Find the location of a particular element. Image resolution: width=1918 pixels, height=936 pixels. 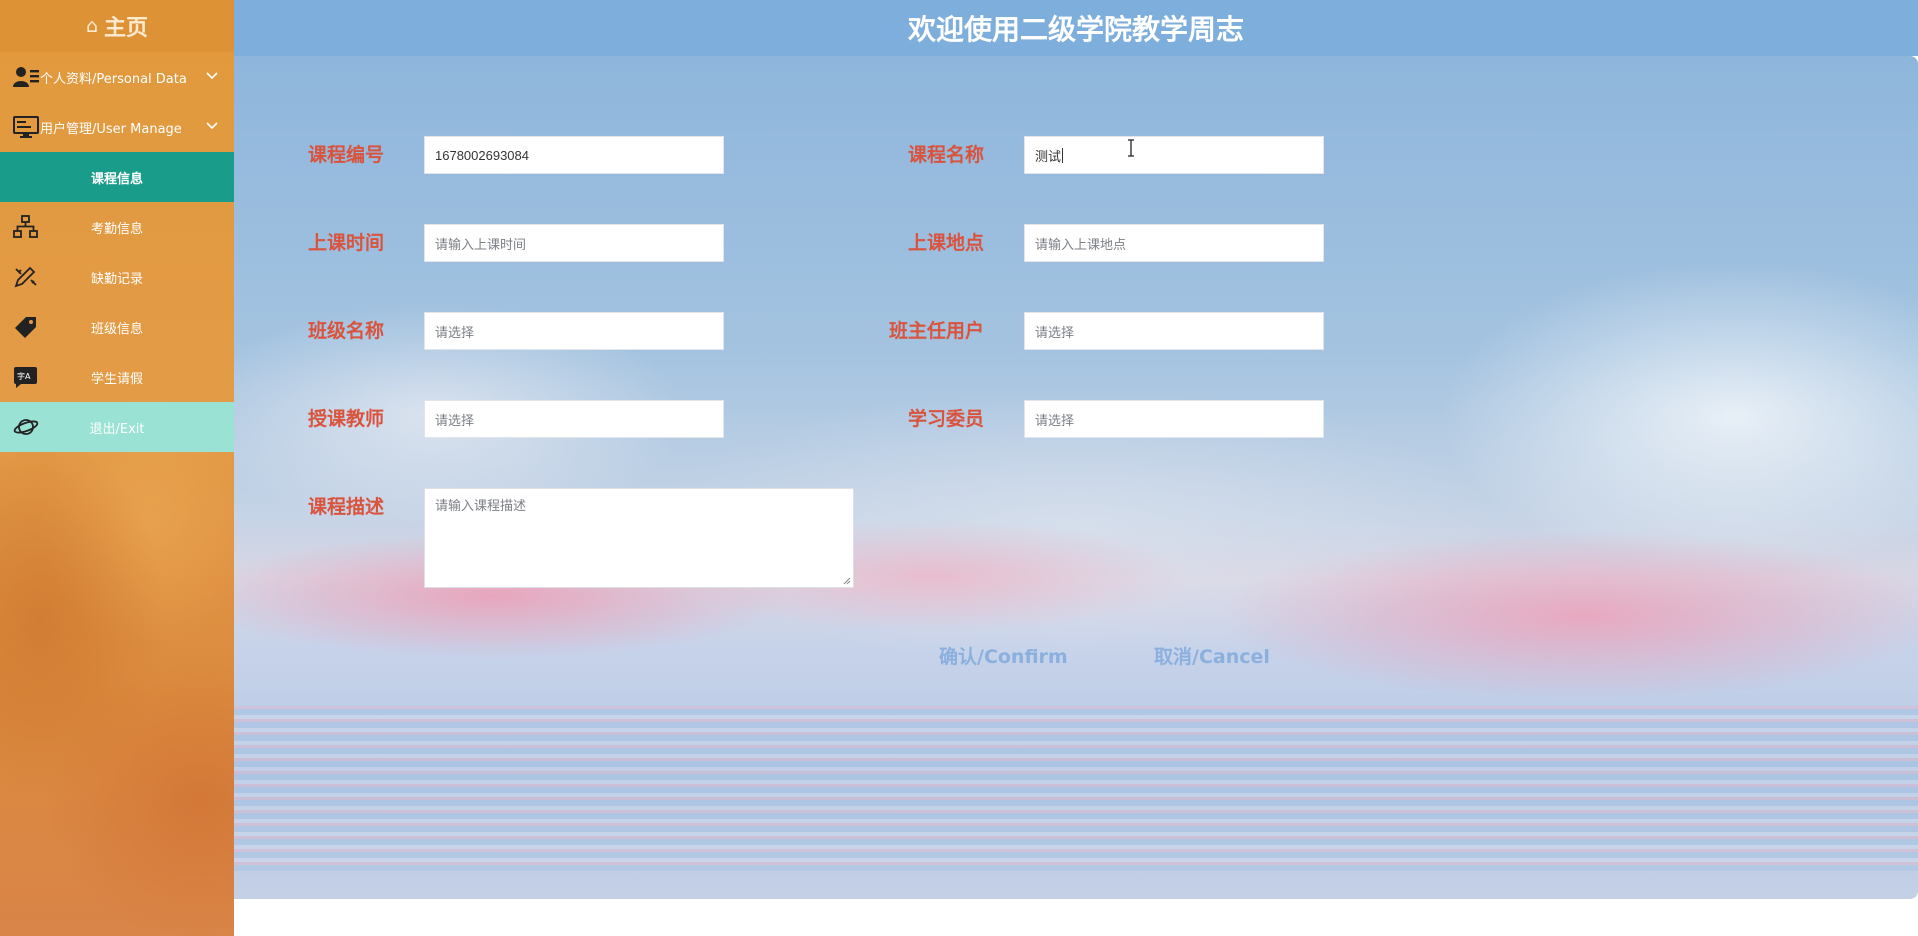

sidebar-item-label: 考勤信息 is located at coordinates (116, 229).